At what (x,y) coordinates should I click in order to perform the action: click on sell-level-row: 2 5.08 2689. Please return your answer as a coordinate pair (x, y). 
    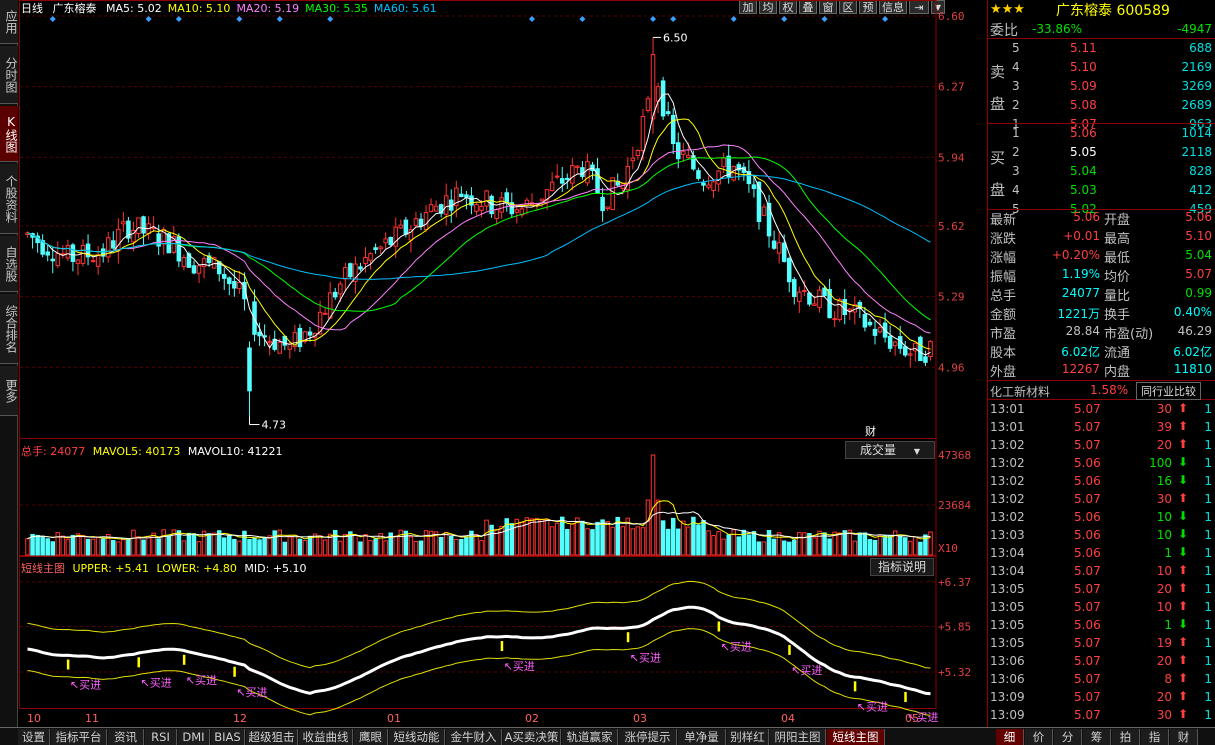
    Looking at the image, I should click on (1101, 105).